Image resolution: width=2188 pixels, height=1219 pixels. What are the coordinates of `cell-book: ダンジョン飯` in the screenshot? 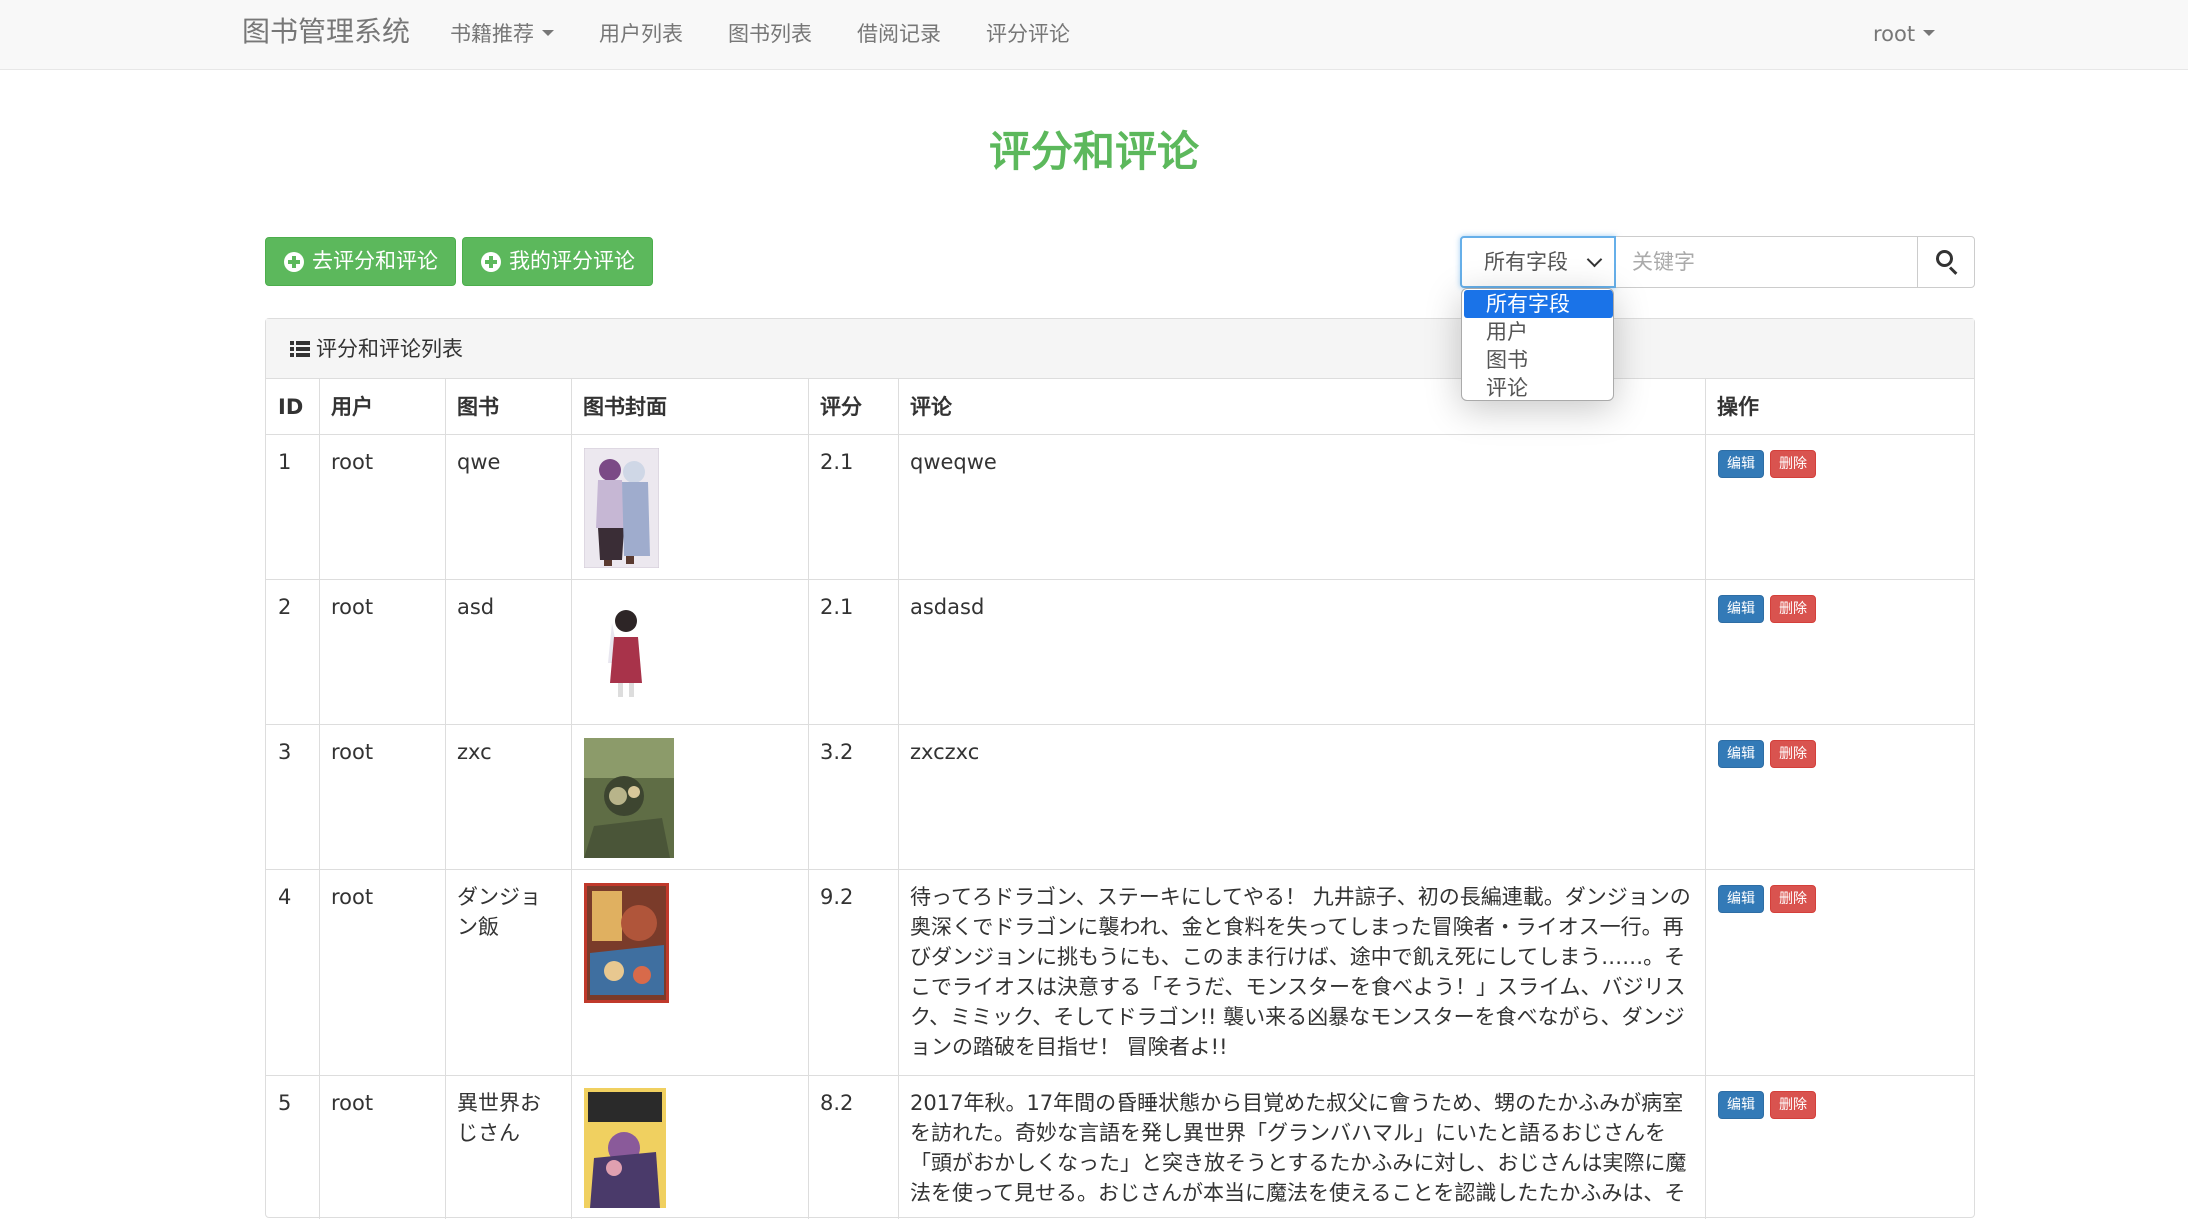 It's located at (499, 912).